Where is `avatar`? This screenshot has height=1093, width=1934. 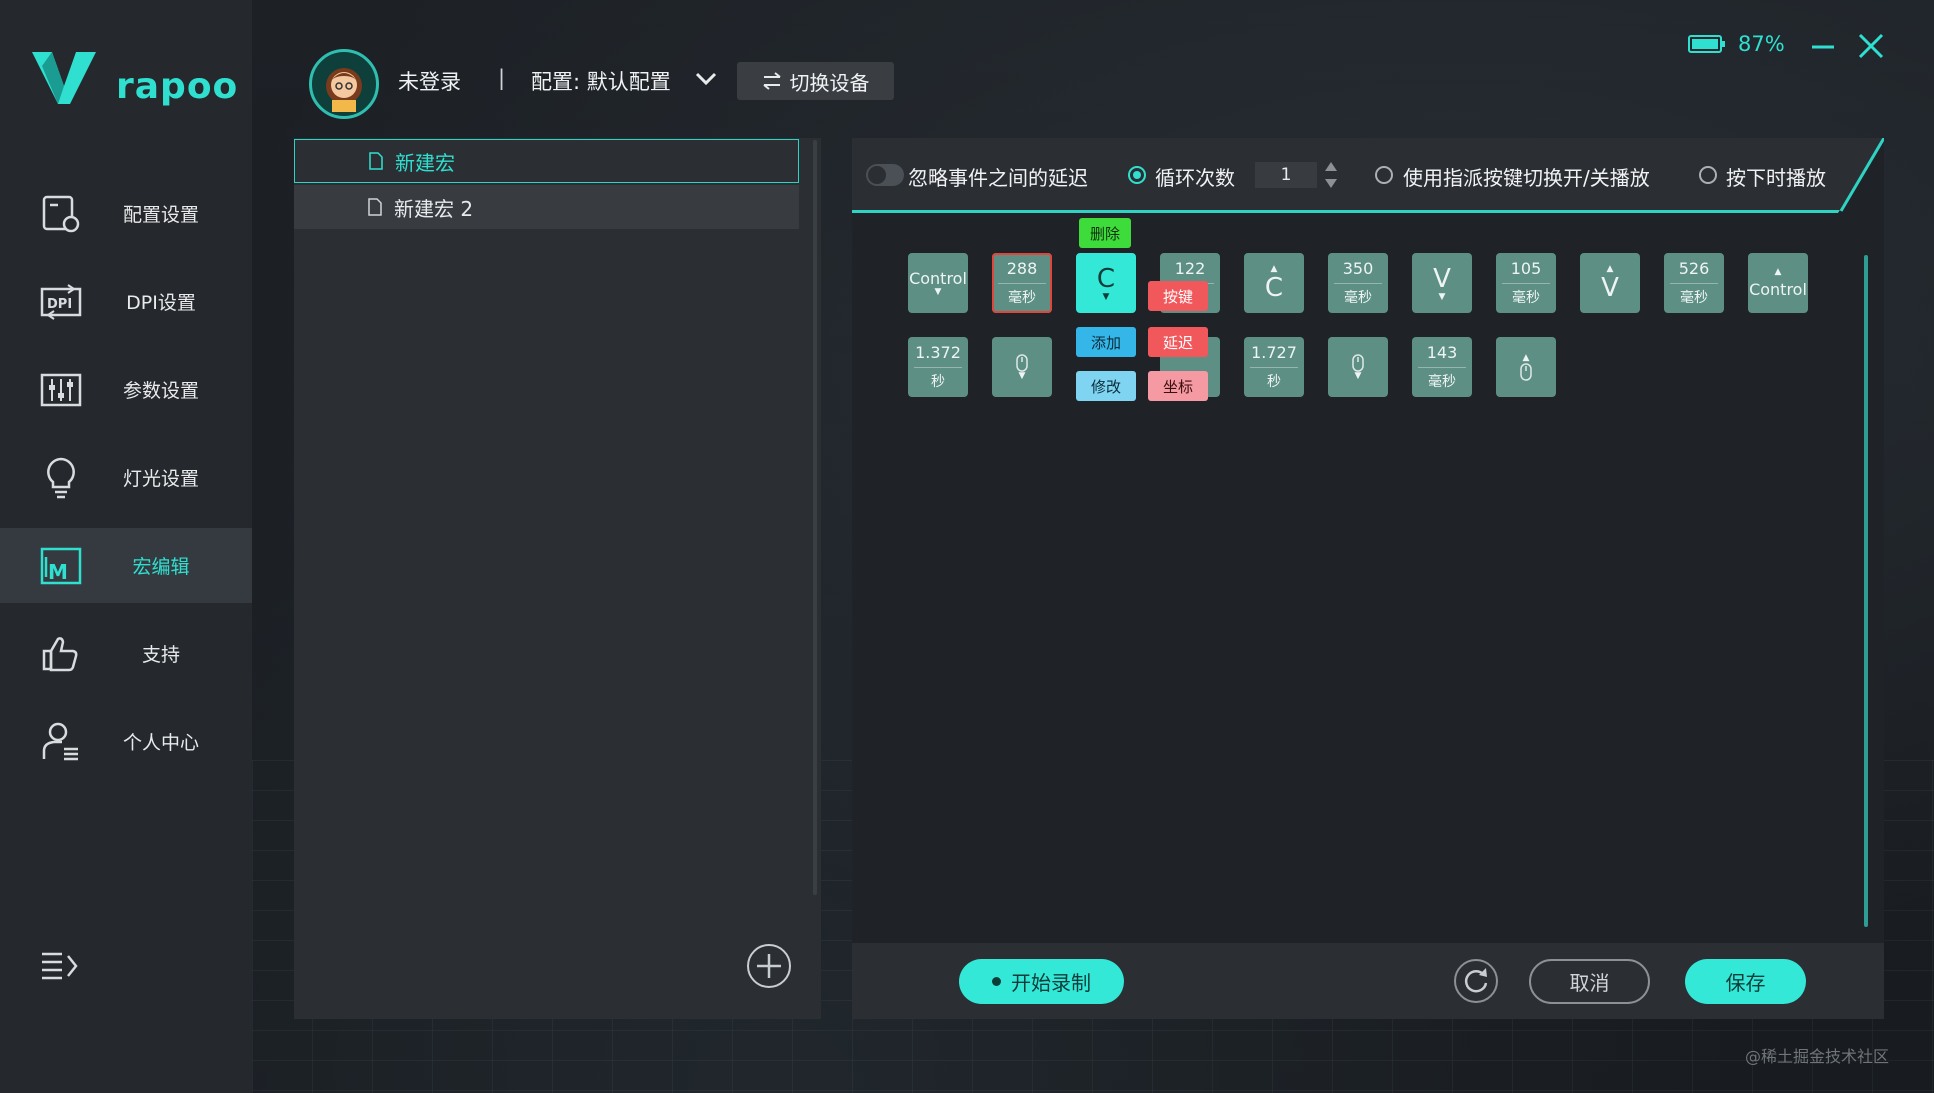 avatar is located at coordinates (344, 84).